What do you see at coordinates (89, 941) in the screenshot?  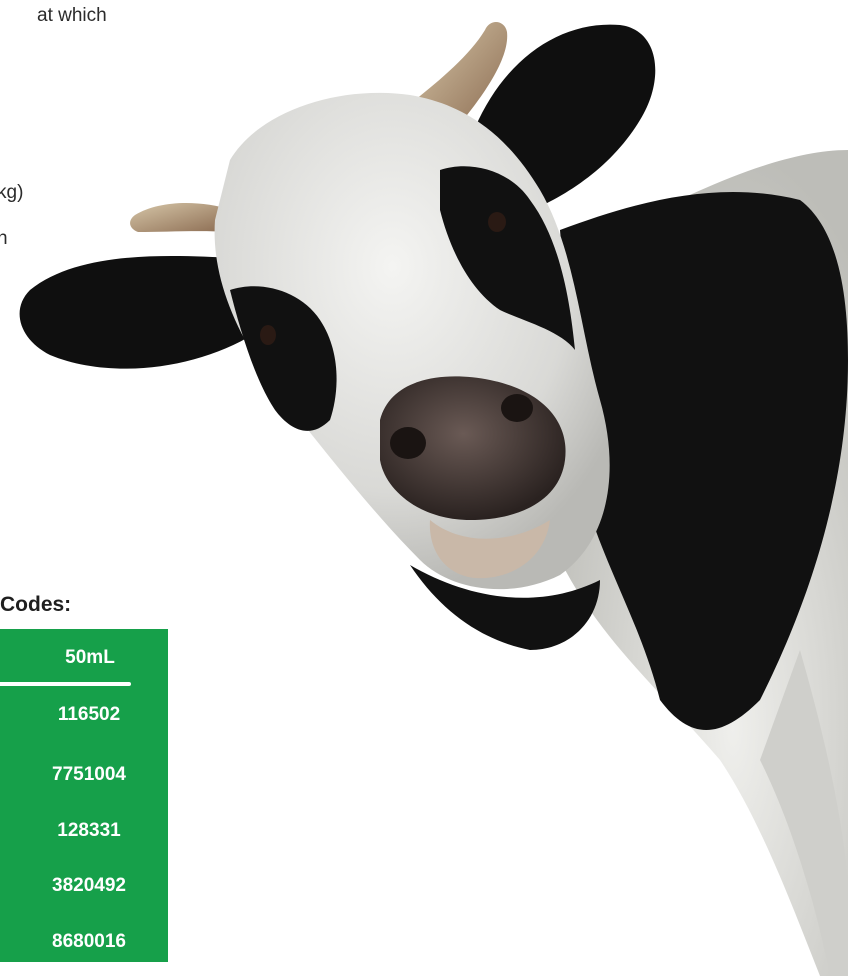 I see `table-cell: 8680016` at bounding box center [89, 941].